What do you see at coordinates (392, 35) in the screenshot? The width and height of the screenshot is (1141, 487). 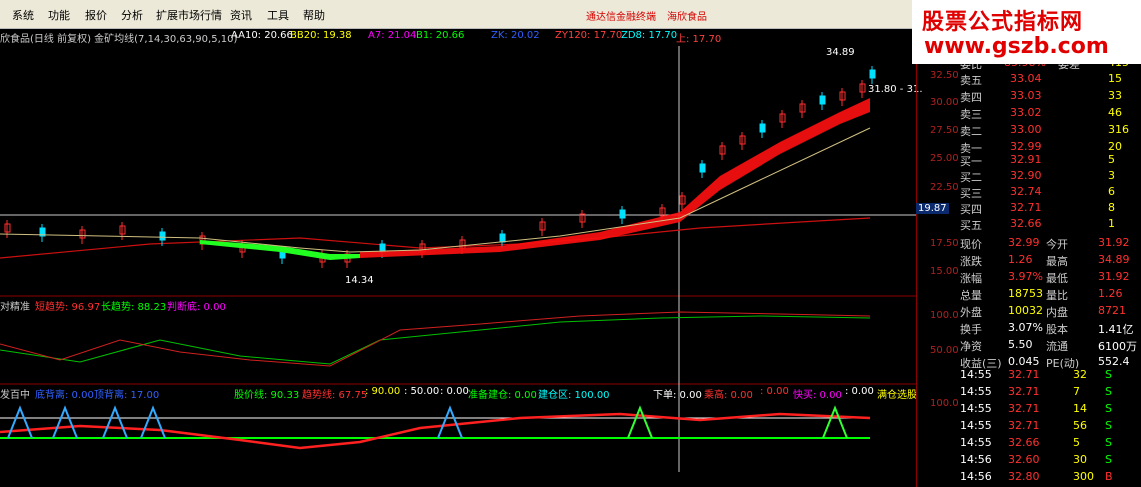 I see `a7-value: A7: 21.04` at bounding box center [392, 35].